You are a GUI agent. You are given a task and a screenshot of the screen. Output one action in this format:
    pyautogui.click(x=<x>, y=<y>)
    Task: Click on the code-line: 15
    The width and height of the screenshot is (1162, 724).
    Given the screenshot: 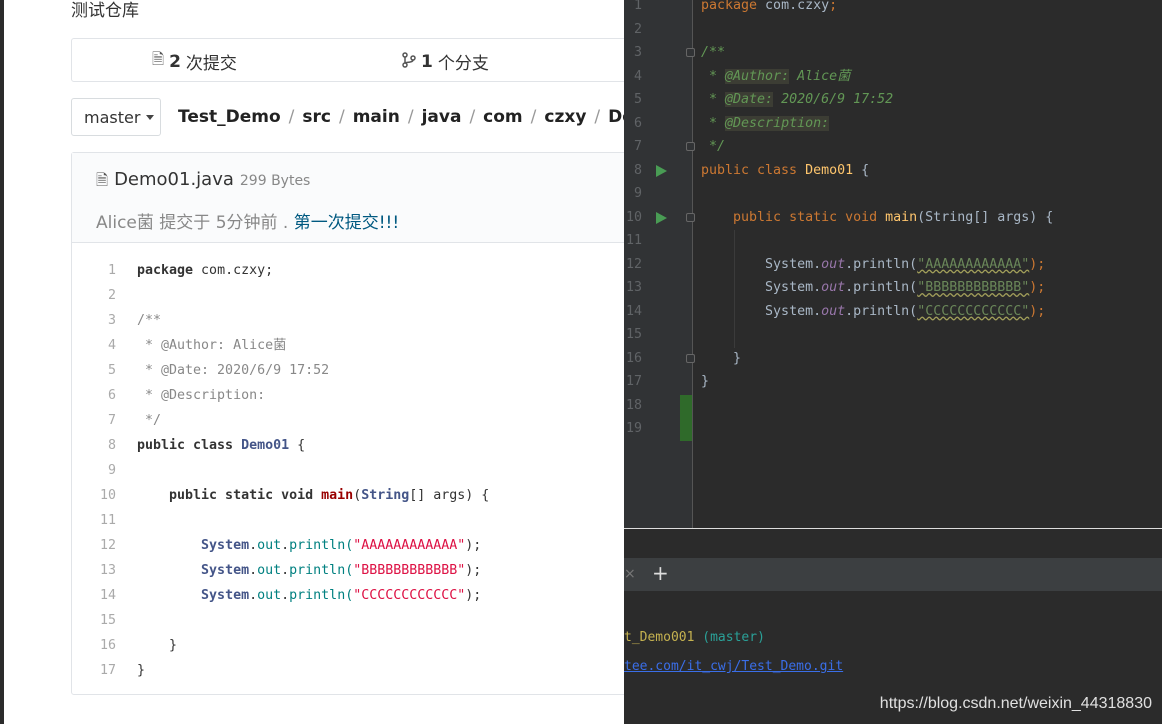 What is the action you would take?
    pyautogui.click(x=107, y=620)
    